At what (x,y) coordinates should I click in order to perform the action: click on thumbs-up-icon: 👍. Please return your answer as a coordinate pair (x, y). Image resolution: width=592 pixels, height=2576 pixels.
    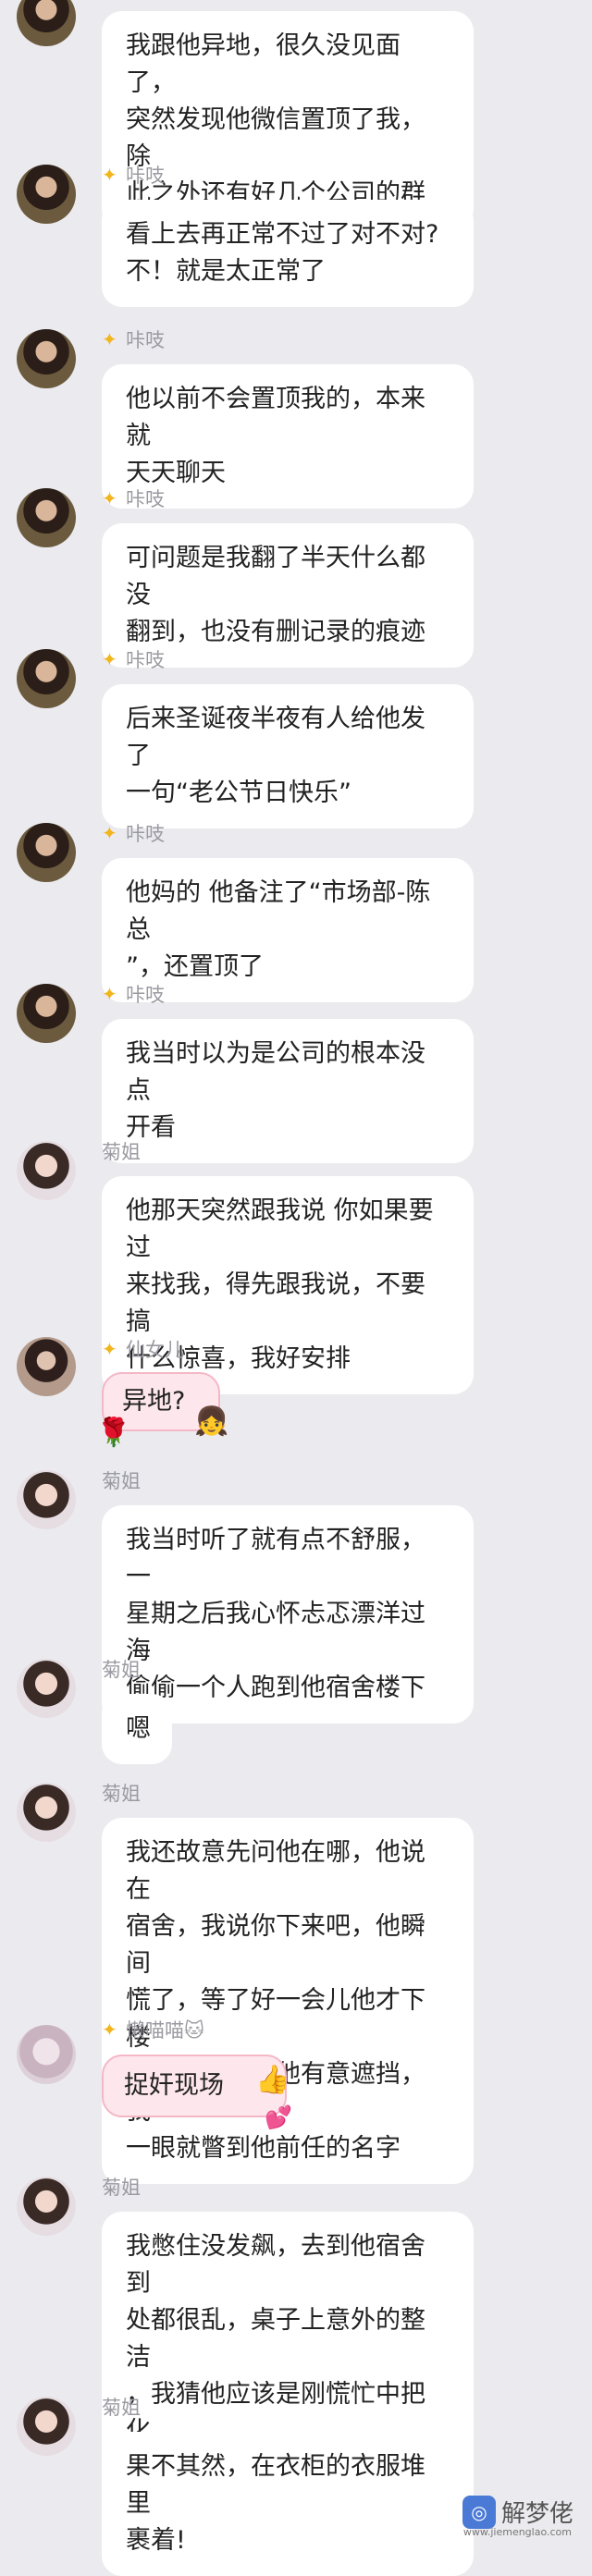
    Looking at the image, I should click on (273, 2080).